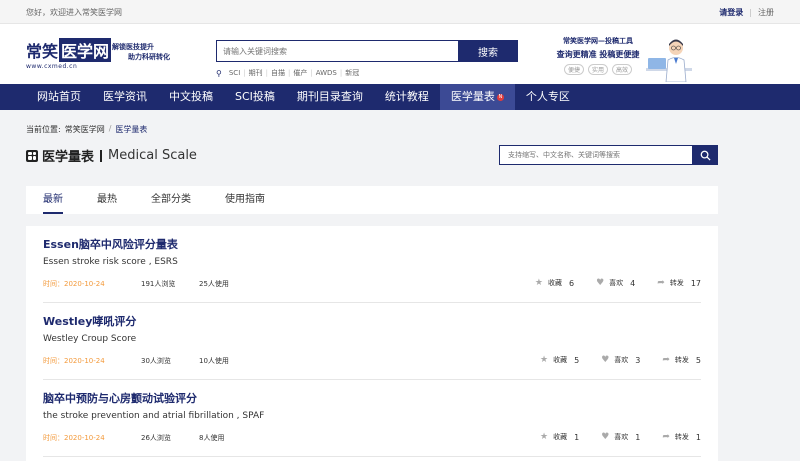 The image size is (800, 461). Describe the element at coordinates (107, 200) in the screenshot. I see `tab-hottest: 最热` at that location.